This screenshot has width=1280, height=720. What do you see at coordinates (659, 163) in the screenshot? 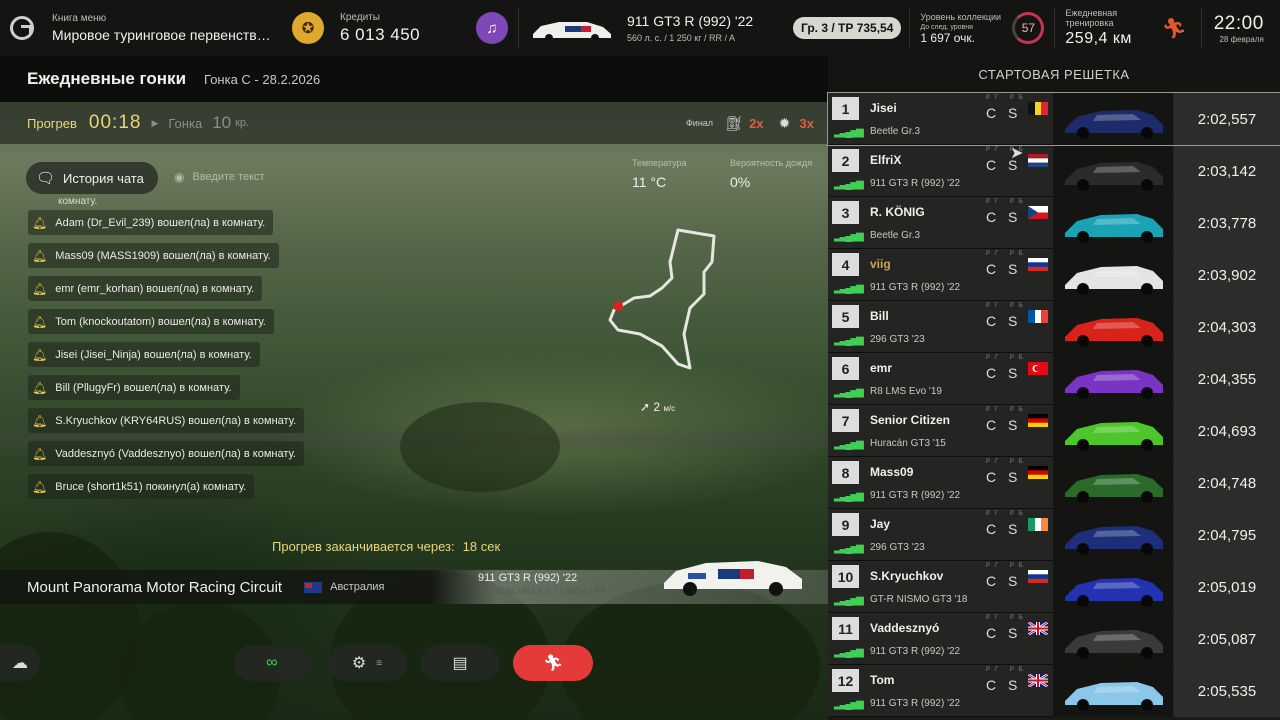
I see `temperature-label: Температура` at bounding box center [659, 163].